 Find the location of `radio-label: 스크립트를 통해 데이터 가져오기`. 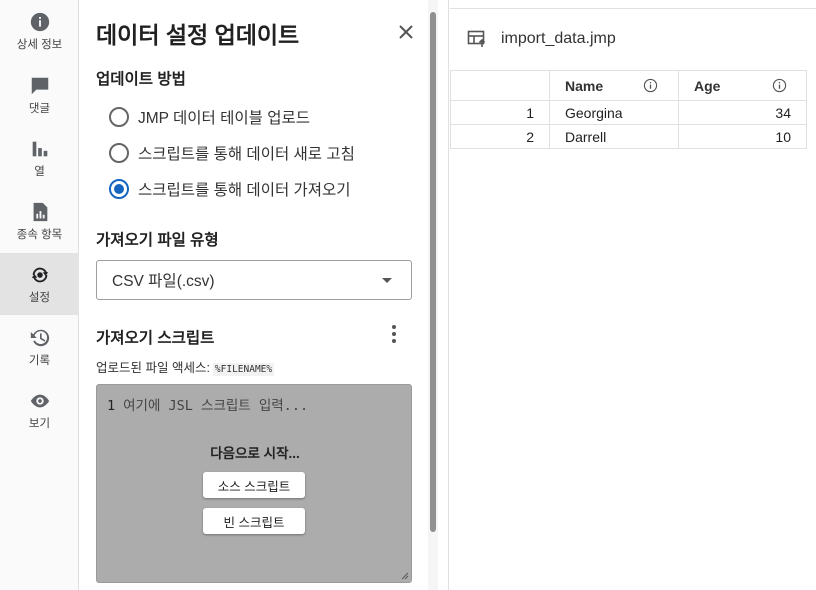

radio-label: 스크립트를 통해 데이터 가져오기 is located at coordinates (244, 190).